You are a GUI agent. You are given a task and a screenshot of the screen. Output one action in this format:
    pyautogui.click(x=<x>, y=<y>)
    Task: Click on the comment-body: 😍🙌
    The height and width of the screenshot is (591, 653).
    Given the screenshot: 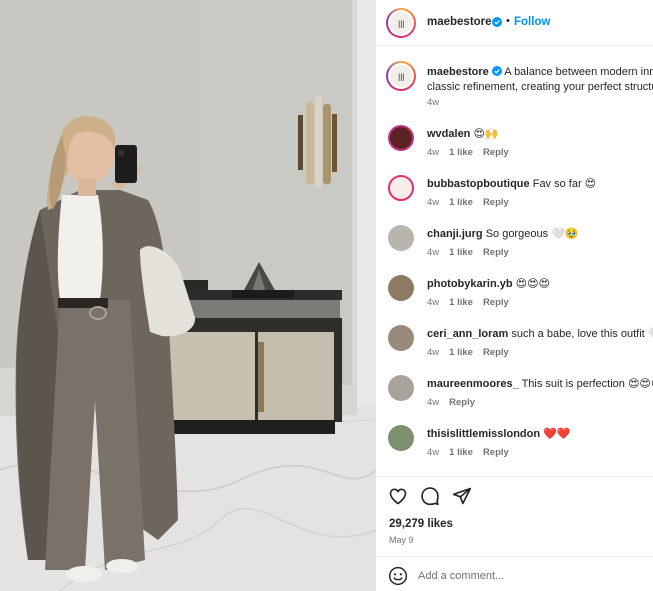 What is the action you would take?
    pyautogui.click(x=486, y=134)
    